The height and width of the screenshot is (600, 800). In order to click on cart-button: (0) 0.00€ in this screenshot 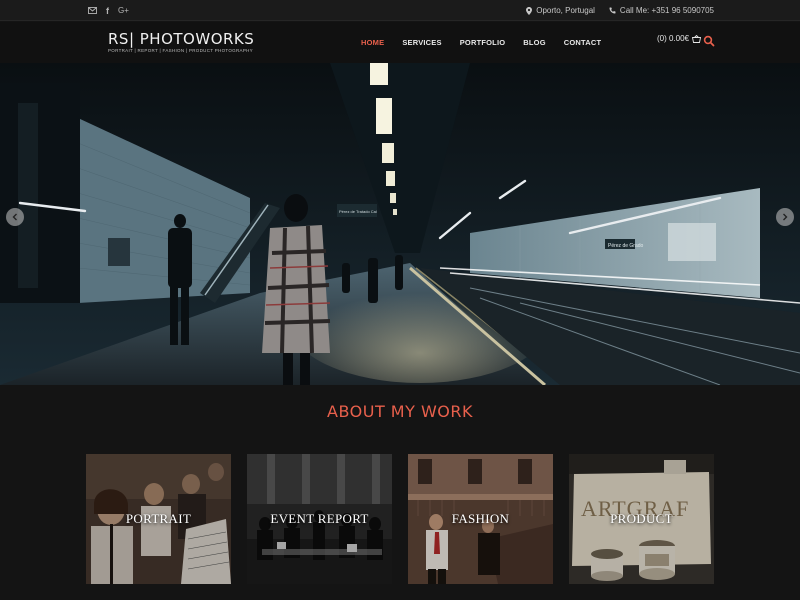, I will do `click(679, 38)`.